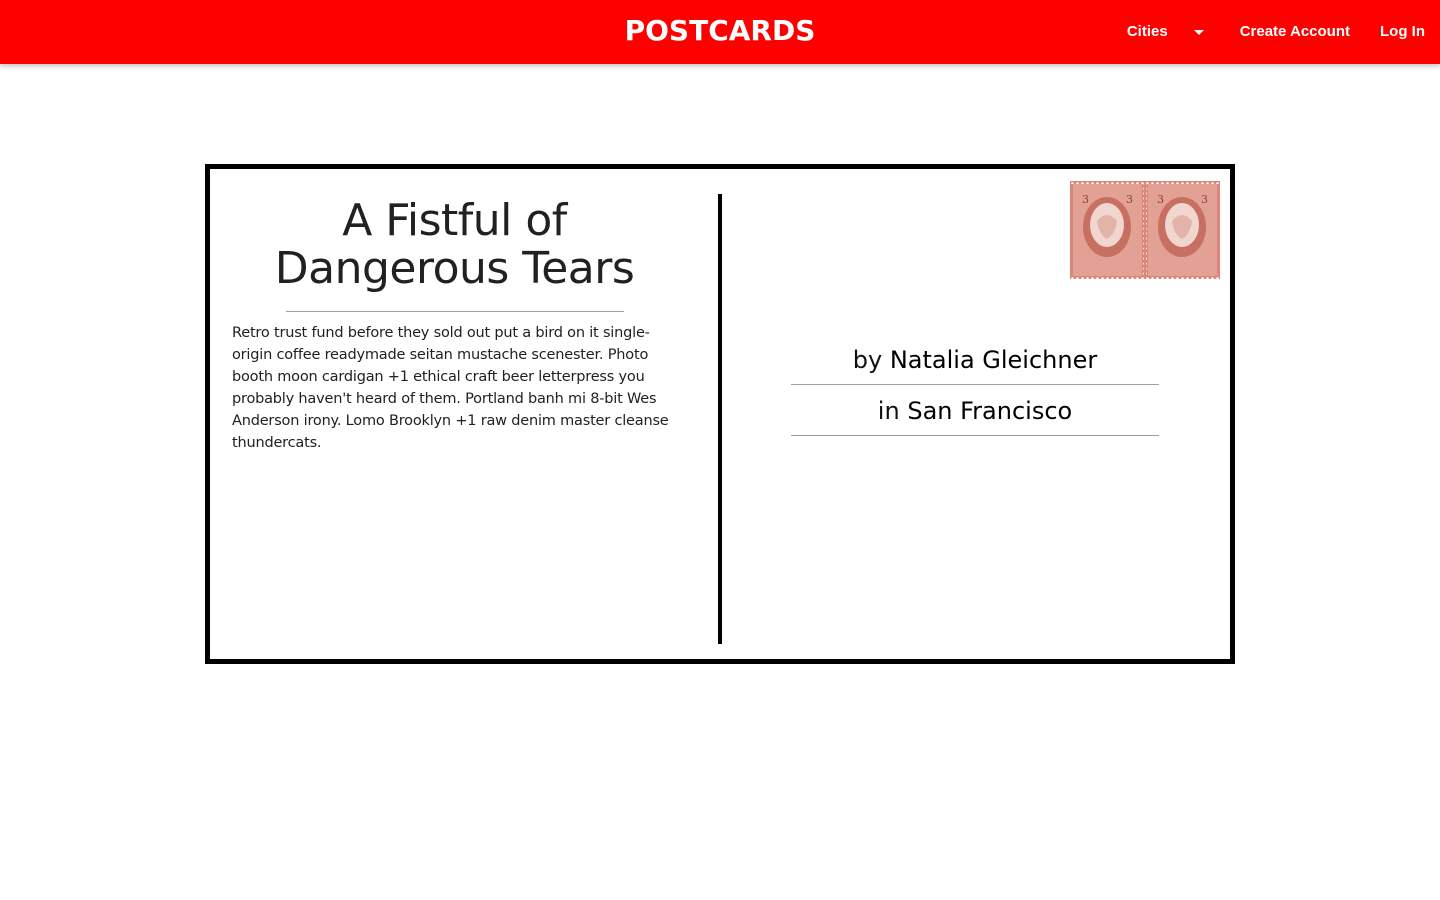  What do you see at coordinates (720, 419) in the screenshot?
I see `postcard-center-divider` at bounding box center [720, 419].